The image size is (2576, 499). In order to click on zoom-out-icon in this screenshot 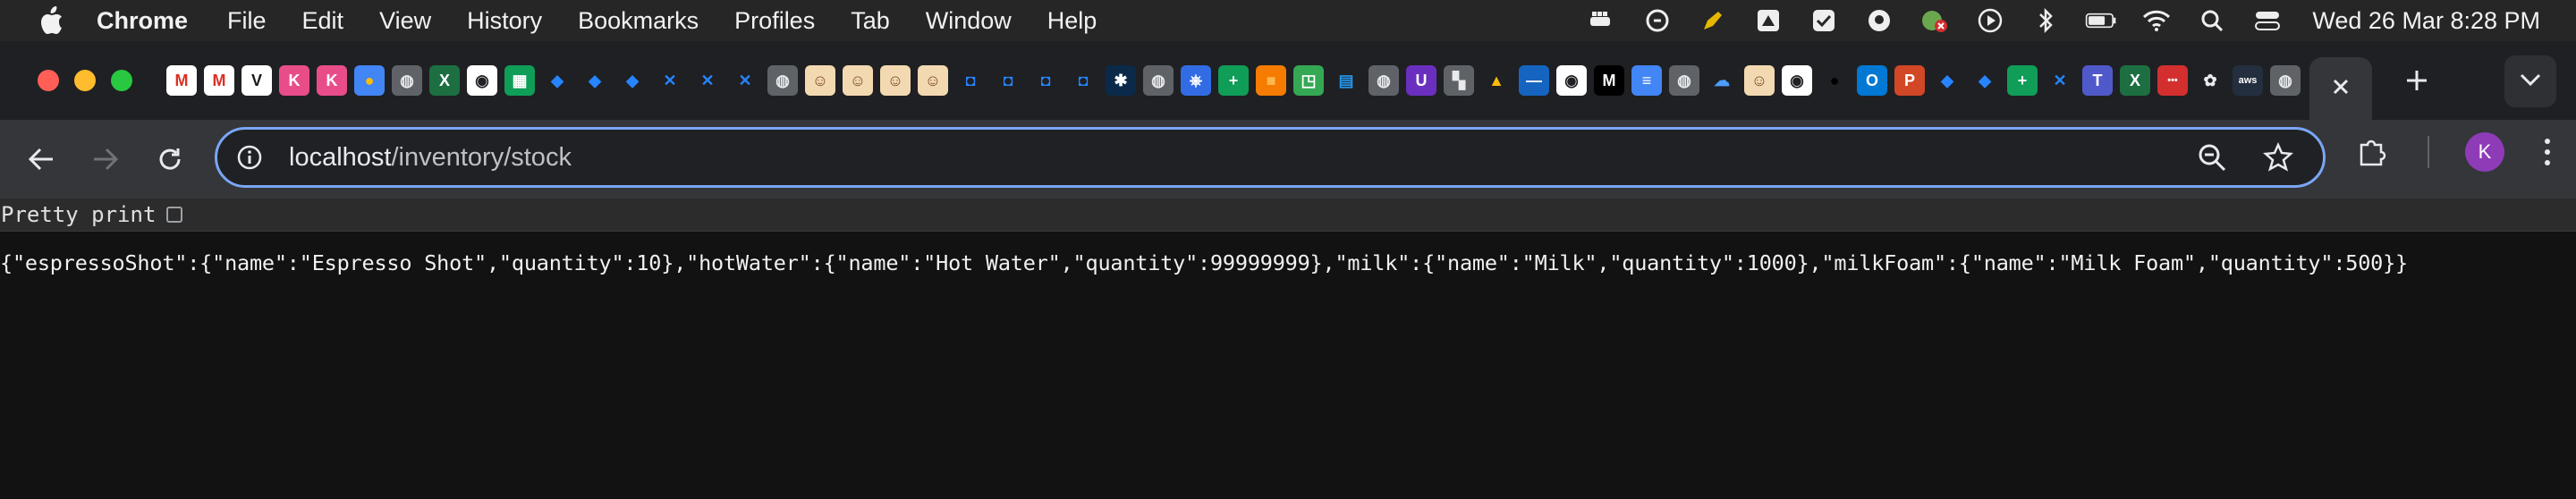, I will do `click(2212, 157)`.